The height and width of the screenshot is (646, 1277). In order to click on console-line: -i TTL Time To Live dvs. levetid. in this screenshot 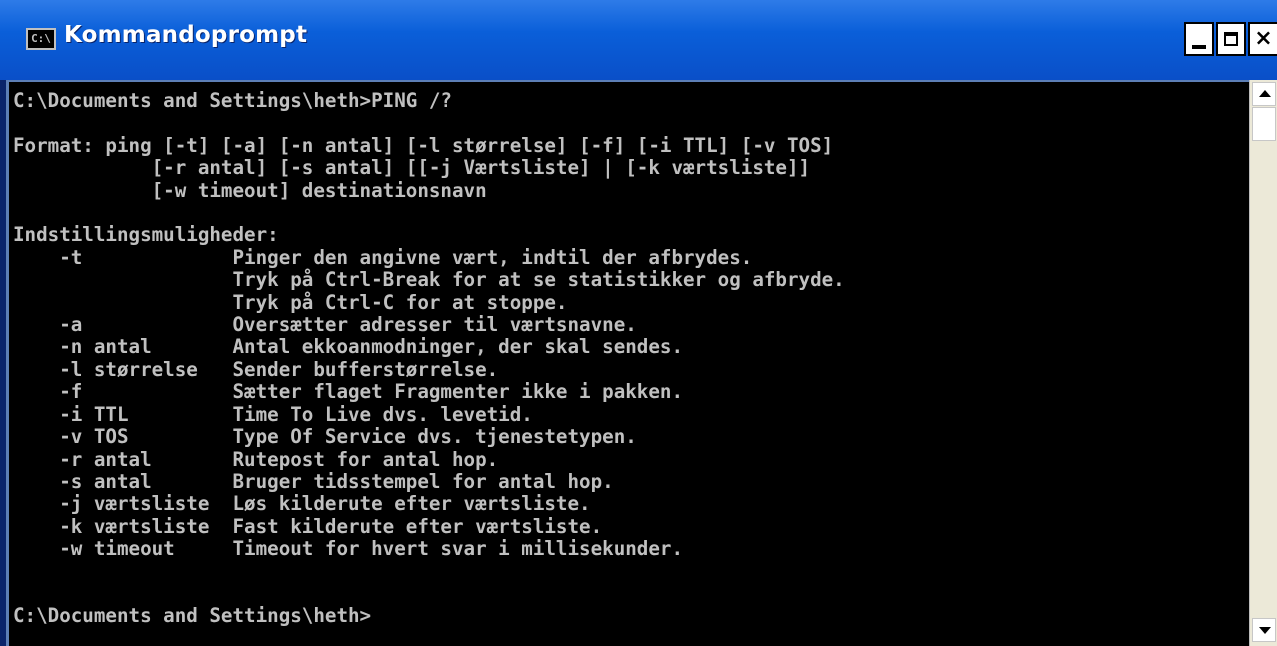, I will do `click(273, 414)`.